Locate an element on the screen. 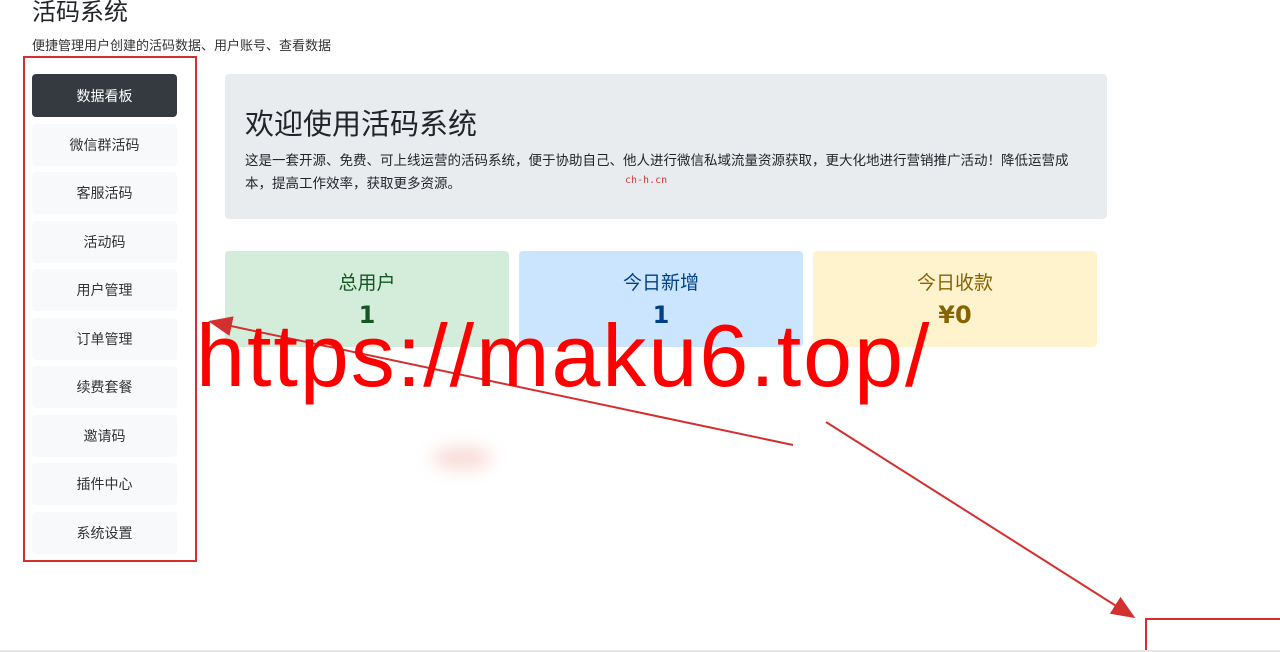 This screenshot has width=1280, height=652. highlight-box-sidebar is located at coordinates (110, 309).